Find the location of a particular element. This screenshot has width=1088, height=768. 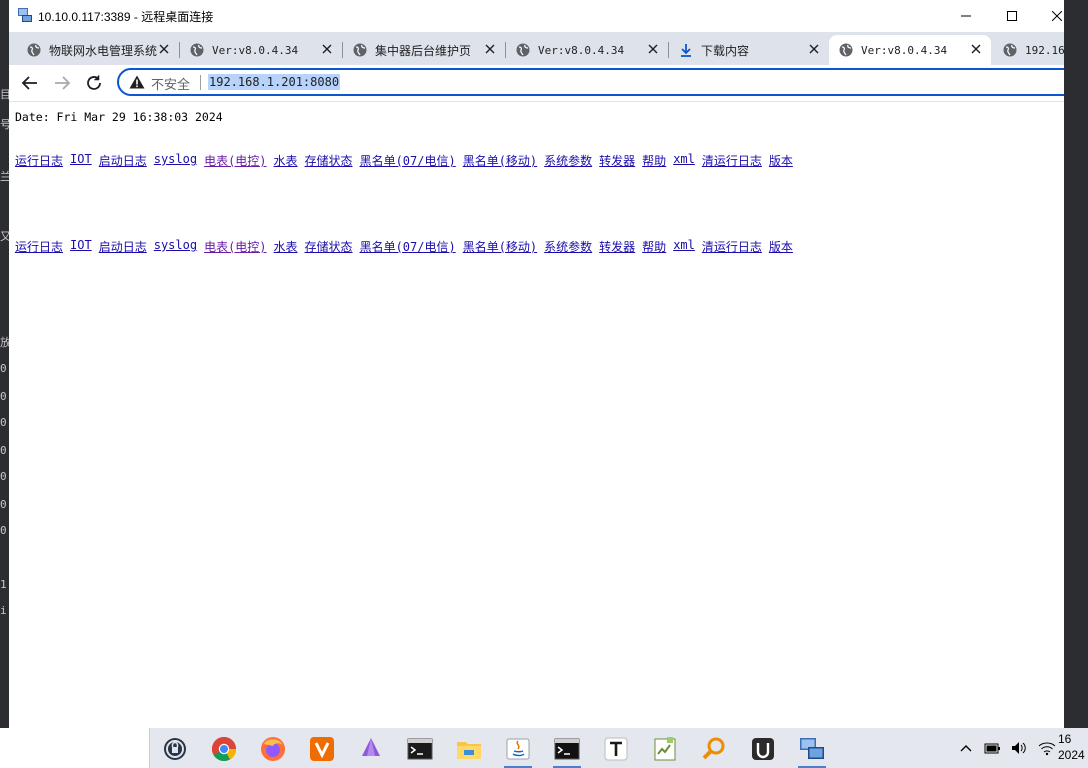

taskbar-app-vivaldi is located at coordinates (322, 749).